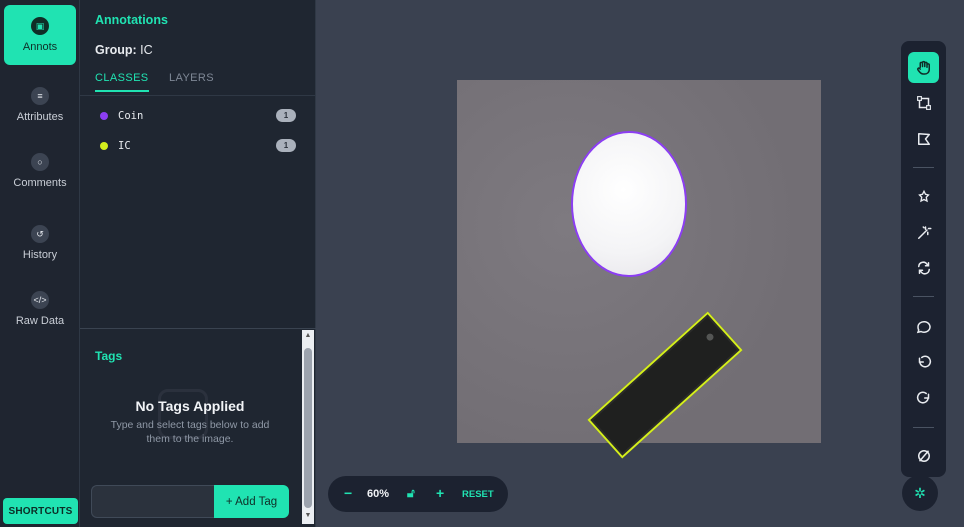 The image size is (964, 527). I want to click on scroll-down-icon: ▼, so click(308, 515).